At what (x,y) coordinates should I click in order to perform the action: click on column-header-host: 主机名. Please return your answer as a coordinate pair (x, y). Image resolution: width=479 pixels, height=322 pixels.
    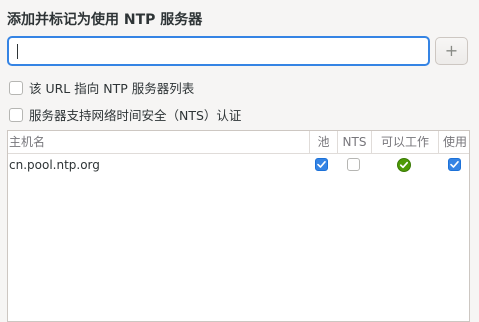
    Looking at the image, I should click on (158, 142).